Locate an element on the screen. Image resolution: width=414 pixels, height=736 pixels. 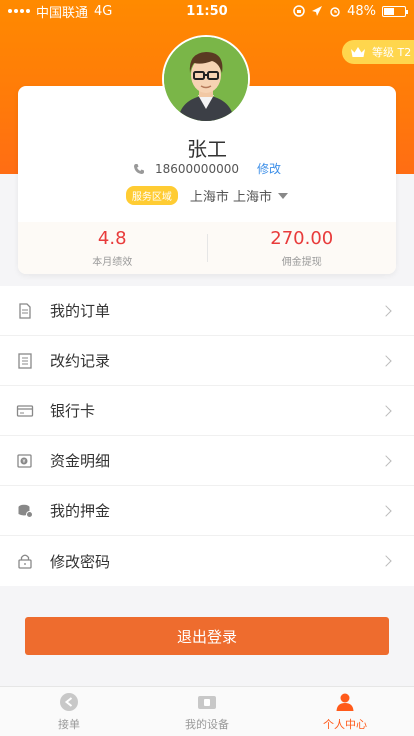
battery-icon is located at coordinates (395, 11).